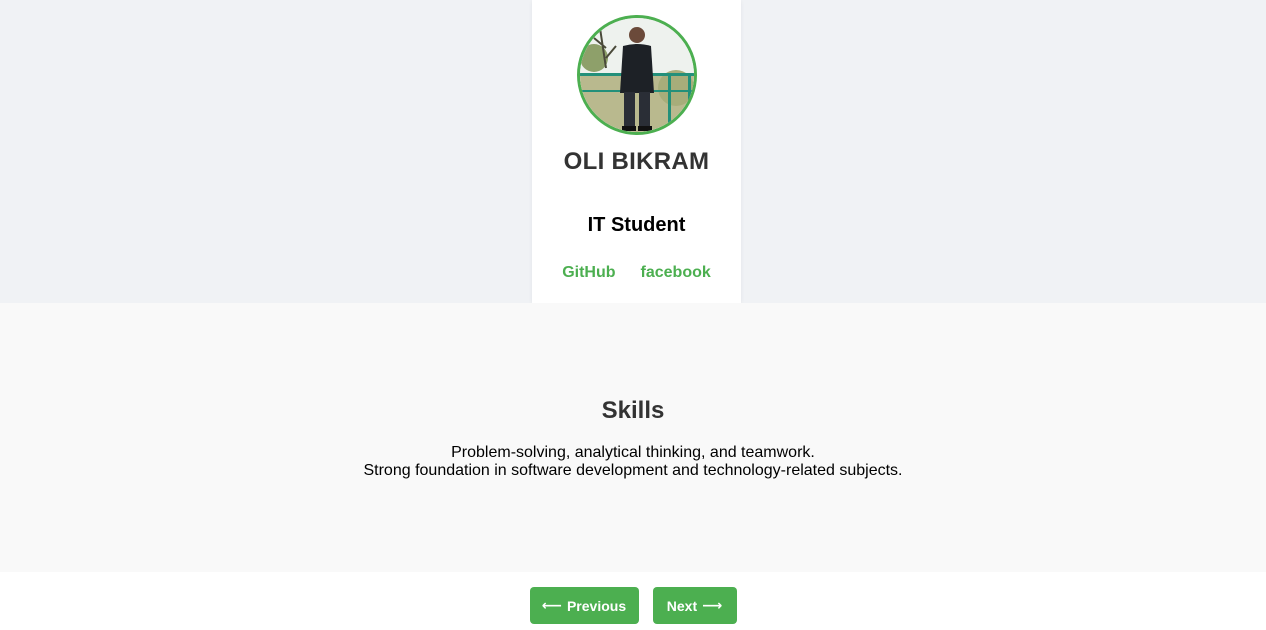  What do you see at coordinates (633, 410) in the screenshot?
I see `skills-title: Skills` at bounding box center [633, 410].